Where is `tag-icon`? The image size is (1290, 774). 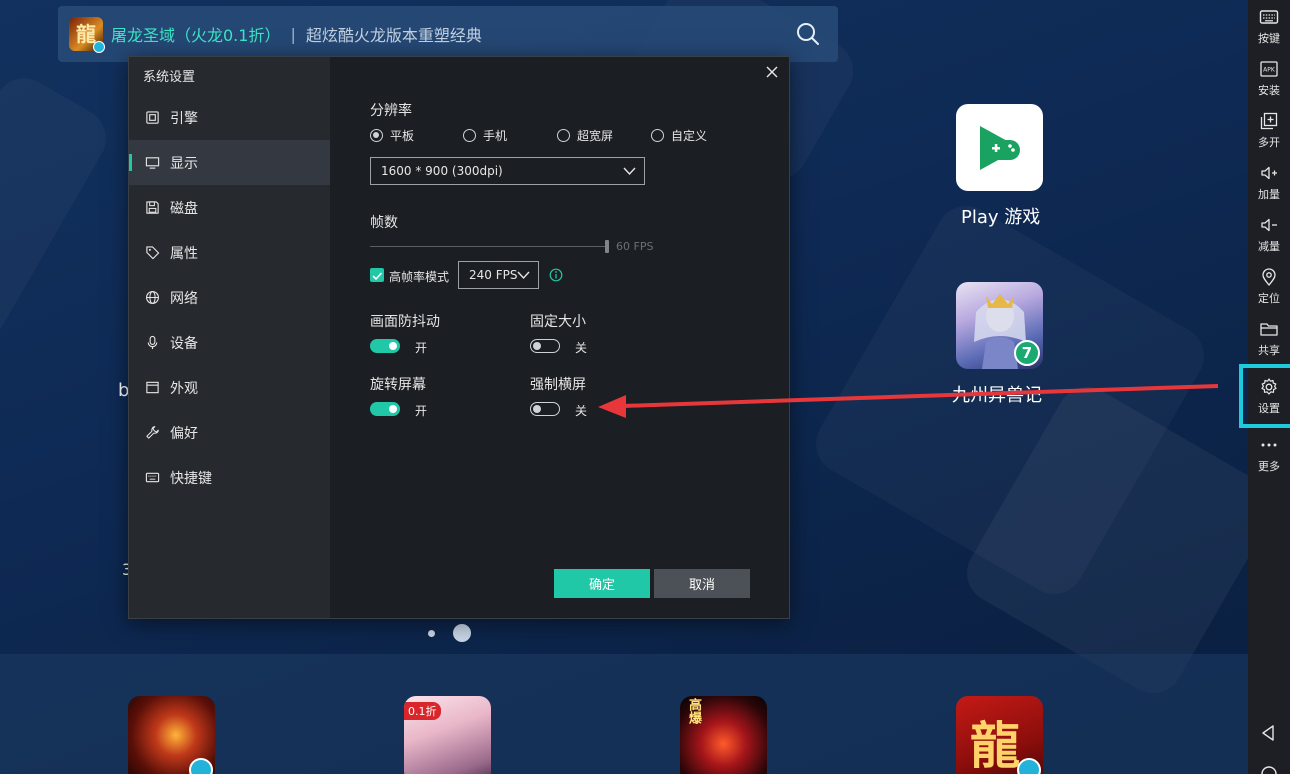 tag-icon is located at coordinates (153, 253).